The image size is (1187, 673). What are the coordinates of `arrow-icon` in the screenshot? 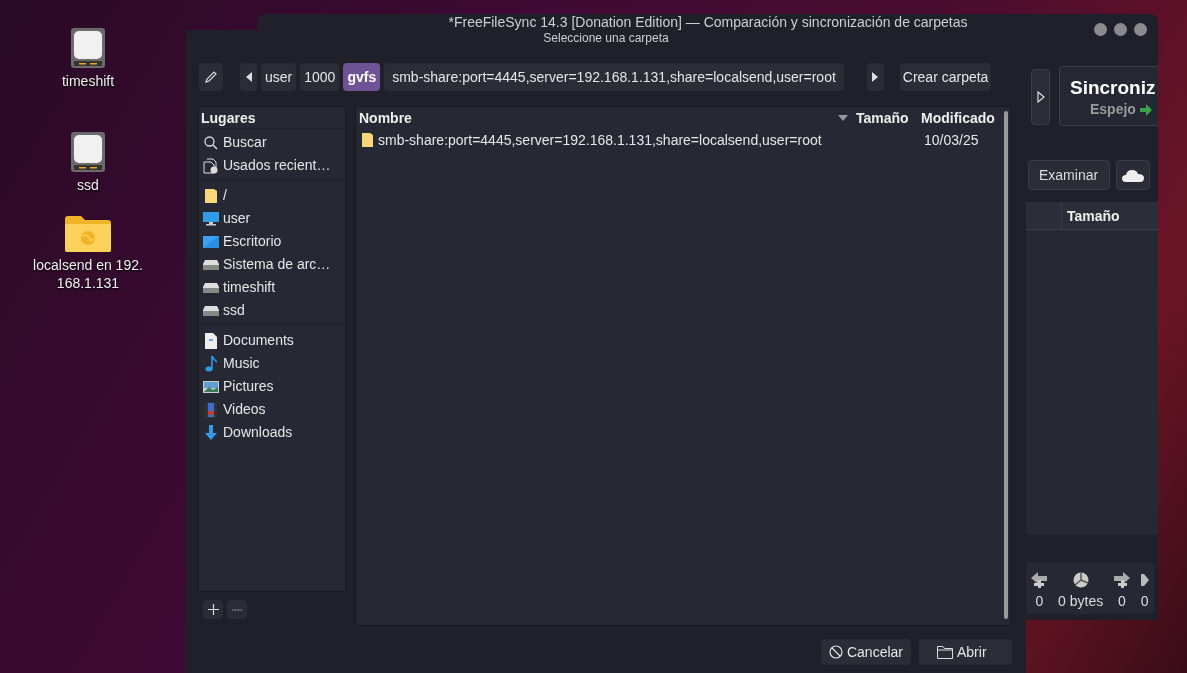 It's located at (1145, 109).